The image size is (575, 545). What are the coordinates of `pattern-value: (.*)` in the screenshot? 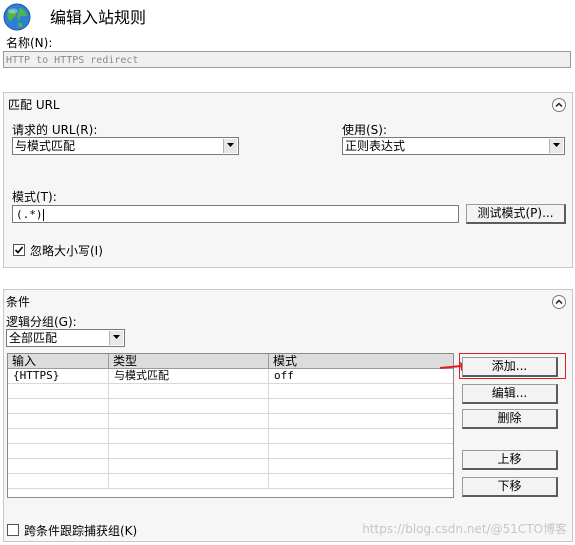 It's located at (29, 214).